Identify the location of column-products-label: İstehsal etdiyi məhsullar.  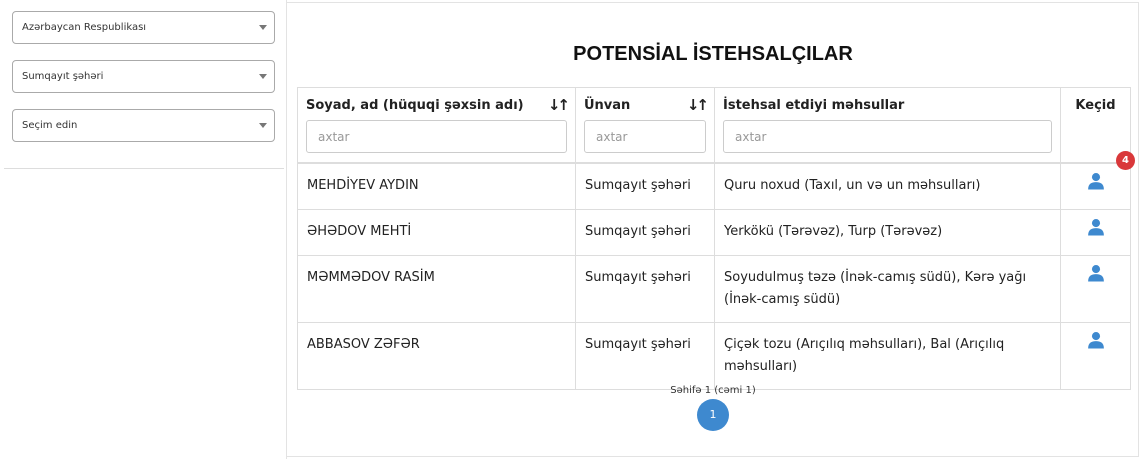
(814, 105).